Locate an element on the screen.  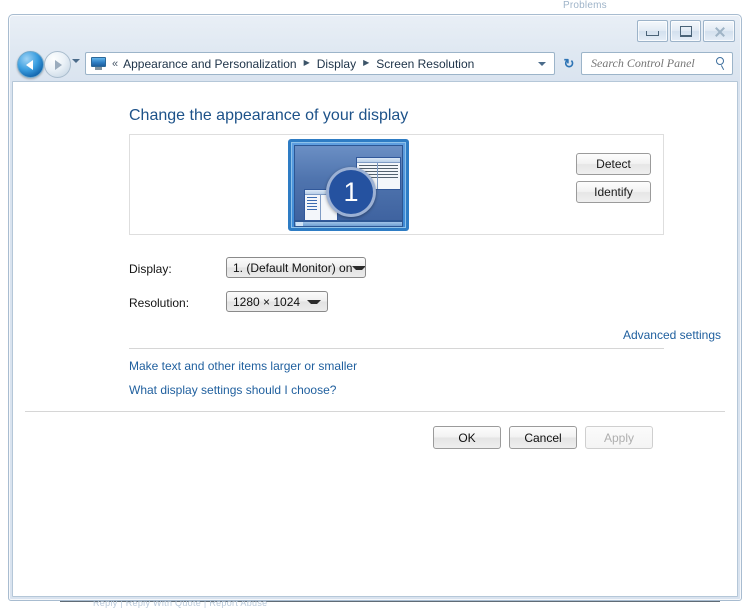
cancel-button: Cancel is located at coordinates (543, 437).